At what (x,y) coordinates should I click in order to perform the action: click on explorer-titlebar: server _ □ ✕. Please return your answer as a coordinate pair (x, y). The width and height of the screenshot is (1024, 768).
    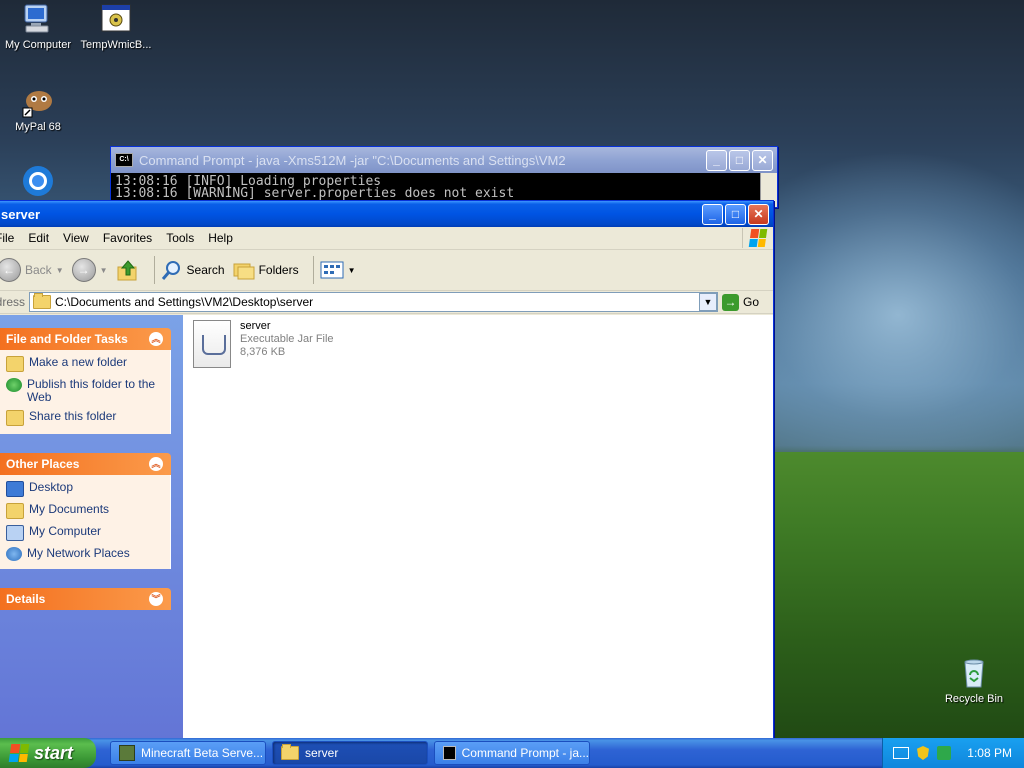
    Looking at the image, I should click on (386, 214).